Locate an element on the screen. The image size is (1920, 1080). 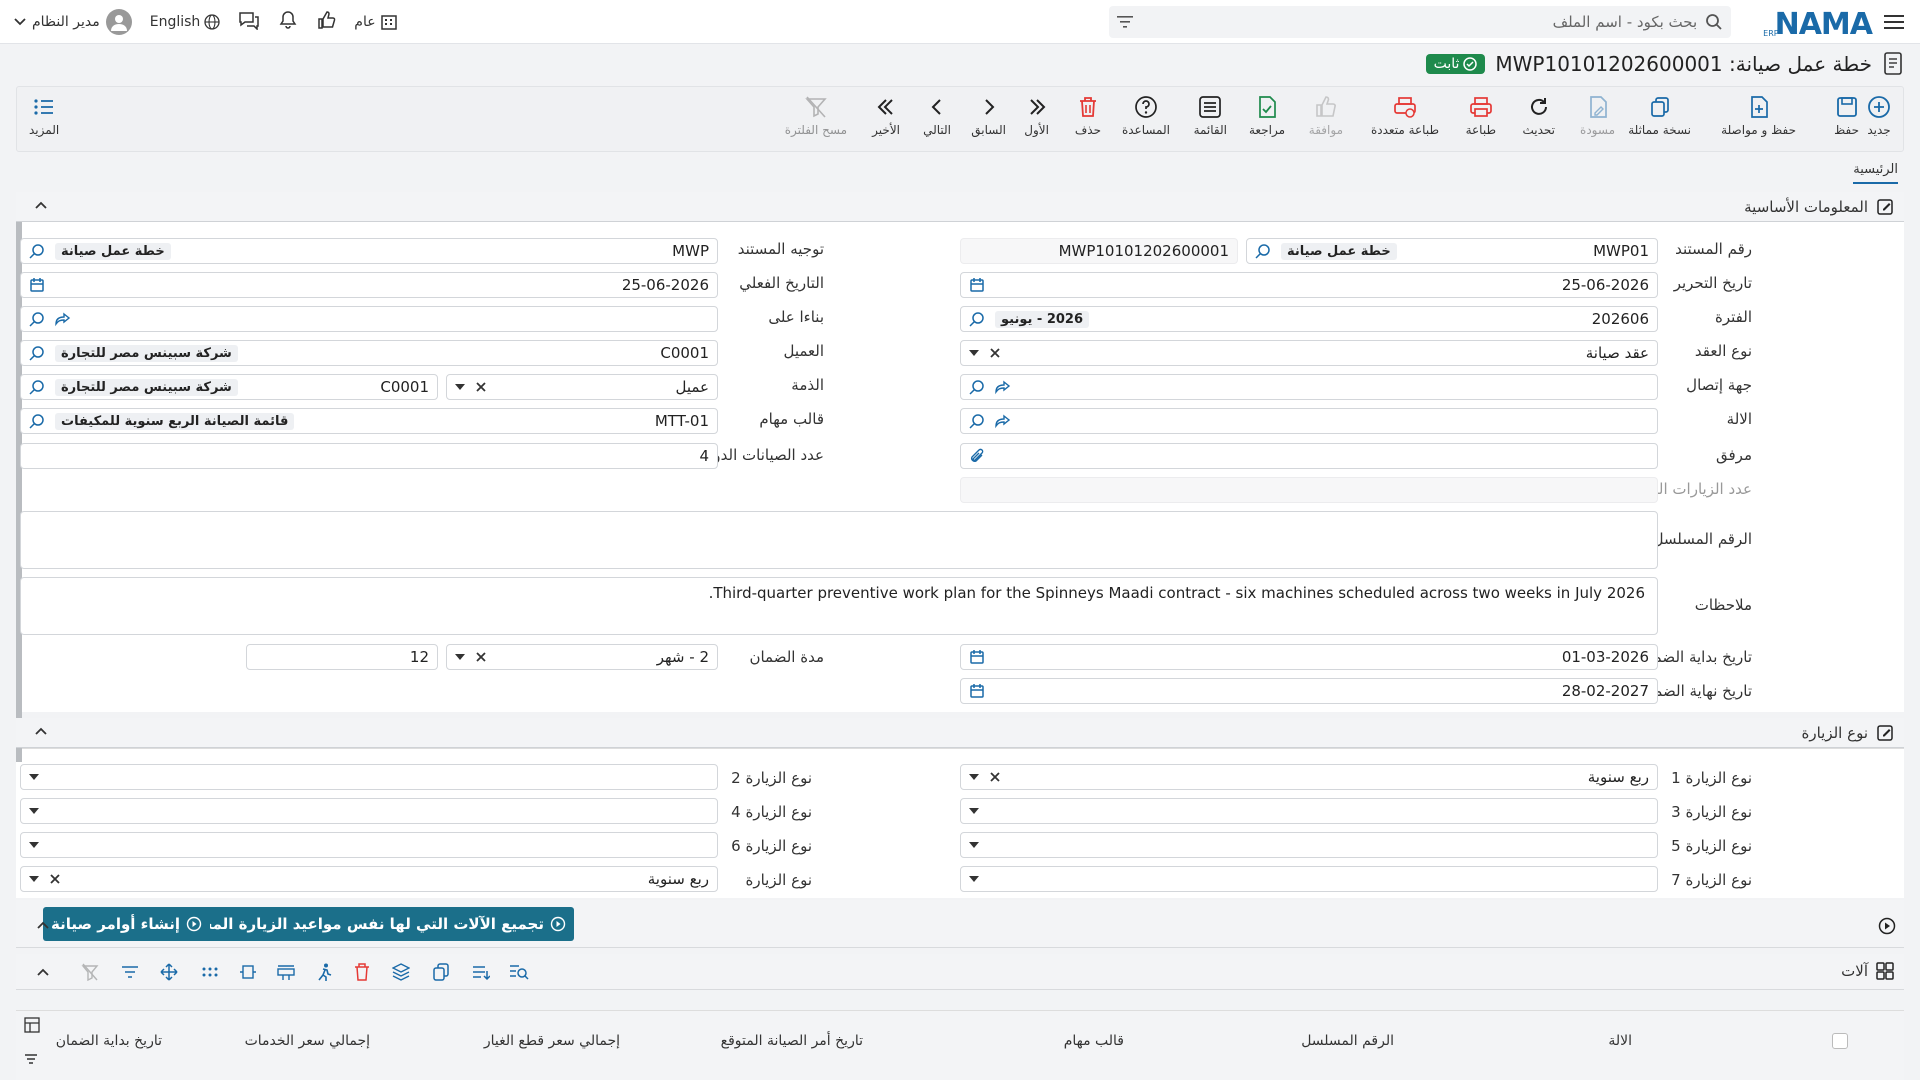
visit-5-select is located at coordinates (1309, 845).